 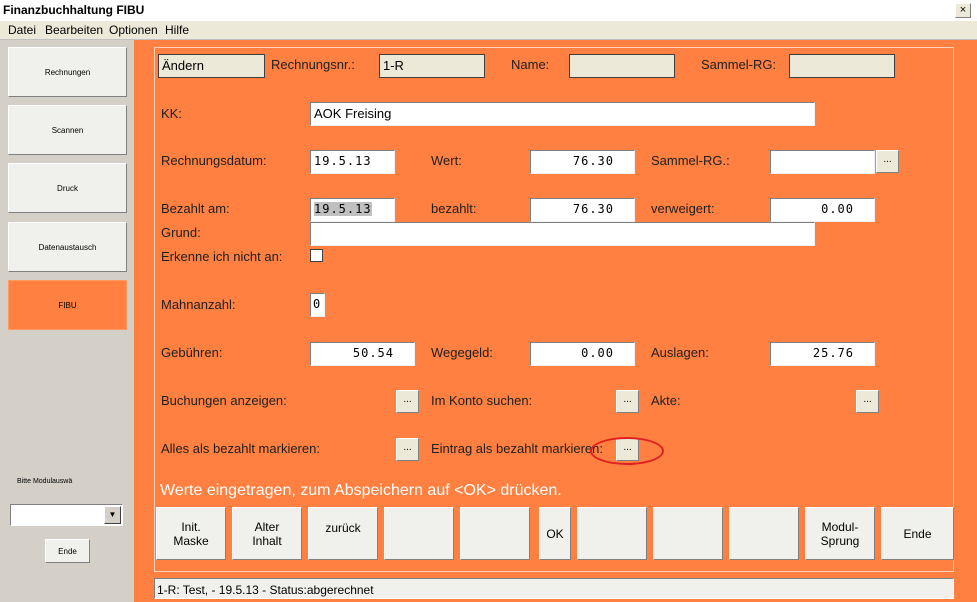 What do you see at coordinates (627, 451) in the screenshot?
I see `red-highlight-circle` at bounding box center [627, 451].